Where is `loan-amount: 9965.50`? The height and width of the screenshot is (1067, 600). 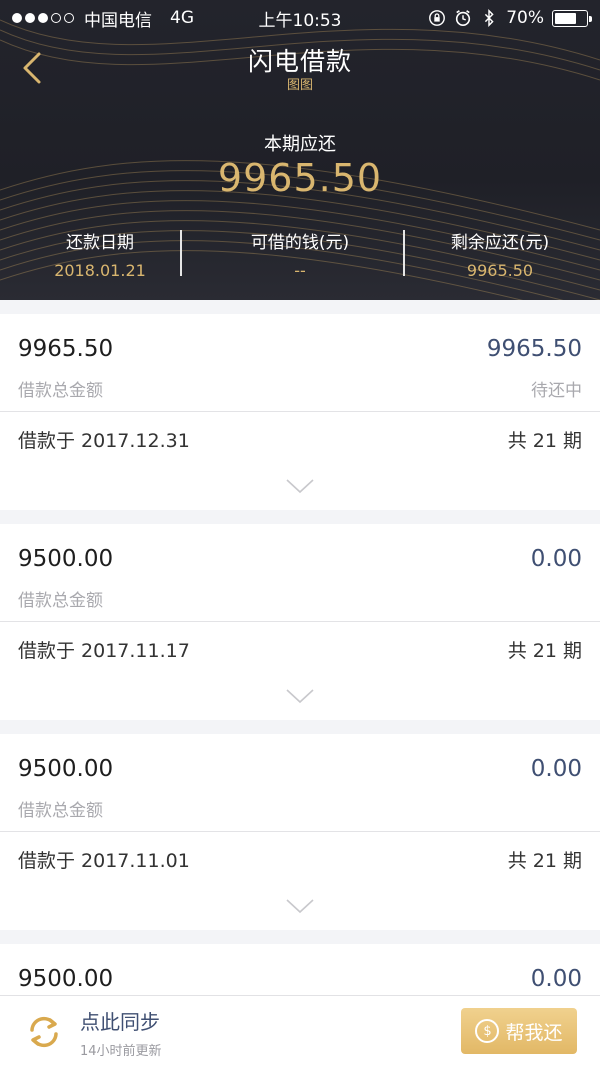 loan-amount: 9965.50 is located at coordinates (66, 349).